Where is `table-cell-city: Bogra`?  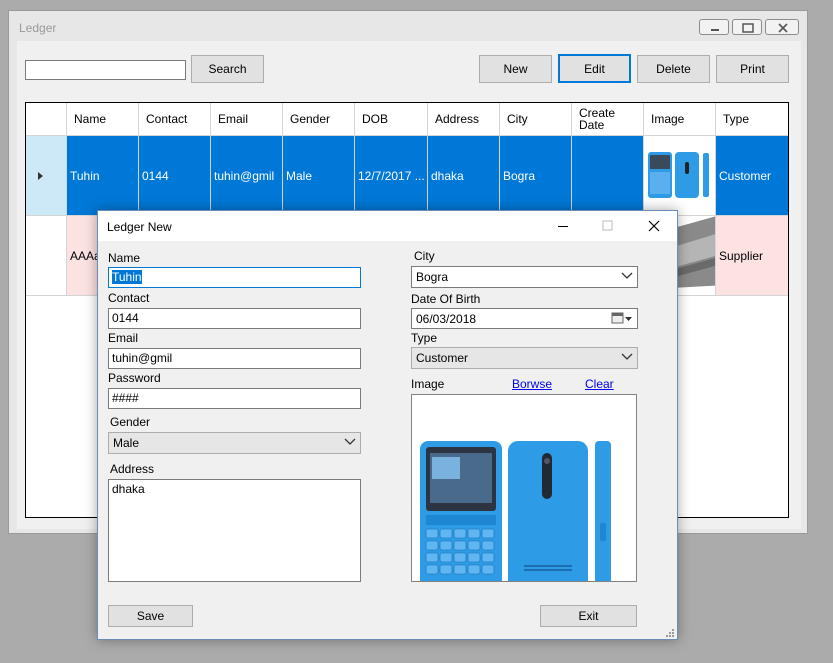 table-cell-city: Bogra is located at coordinates (536, 176).